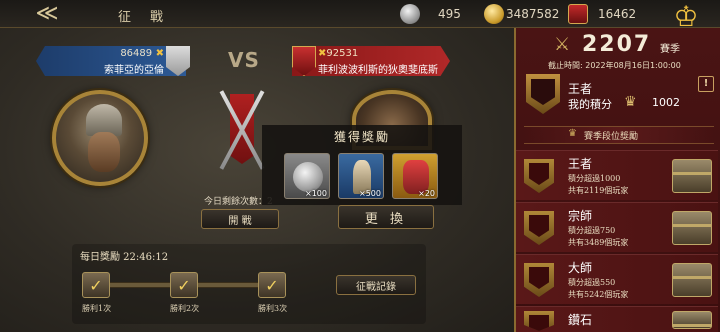 This screenshot has width=720, height=332. What do you see at coordinates (614, 65) in the screenshot?
I see `season-deadline: 截止時間: 2022年08月16日1:00:00` at bounding box center [614, 65].